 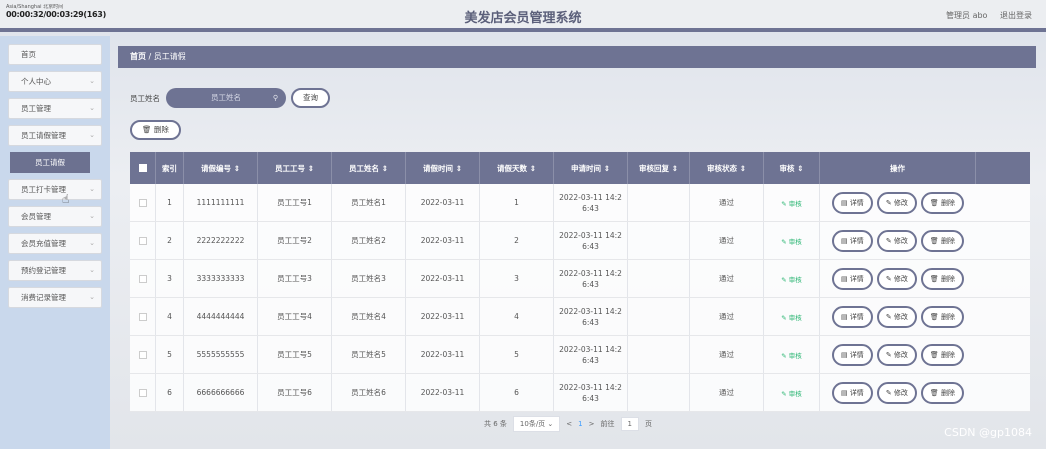 I want to click on cell-emp-name: 员工姓名6, so click(x=369, y=392).